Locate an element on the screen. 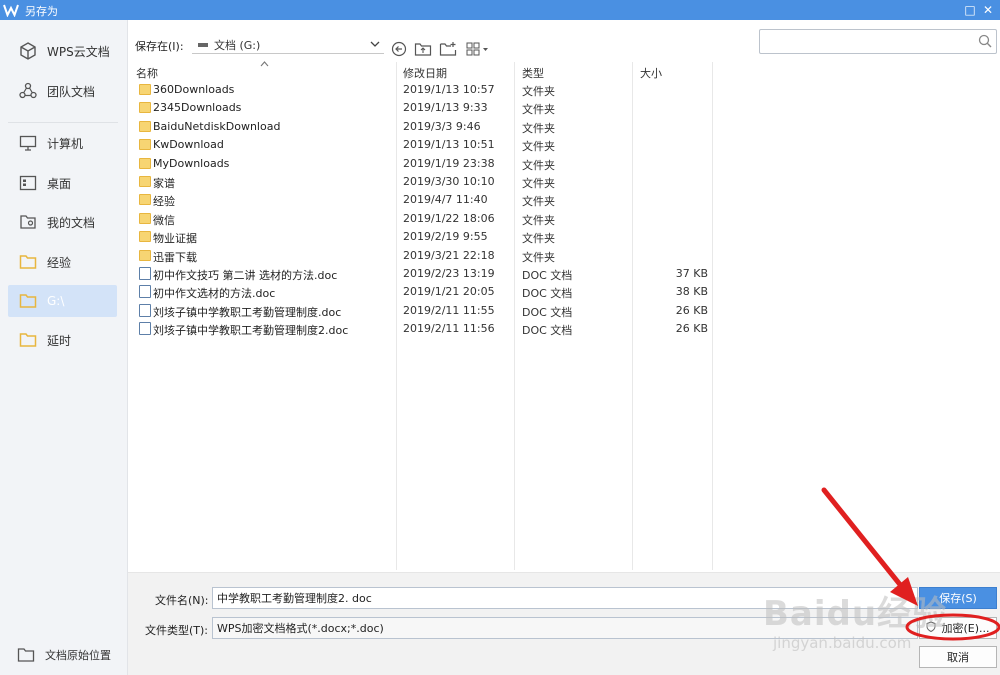 Image resolution: width=1000 pixels, height=675 pixels. sidebar-item-label: G:\ is located at coordinates (56, 301).